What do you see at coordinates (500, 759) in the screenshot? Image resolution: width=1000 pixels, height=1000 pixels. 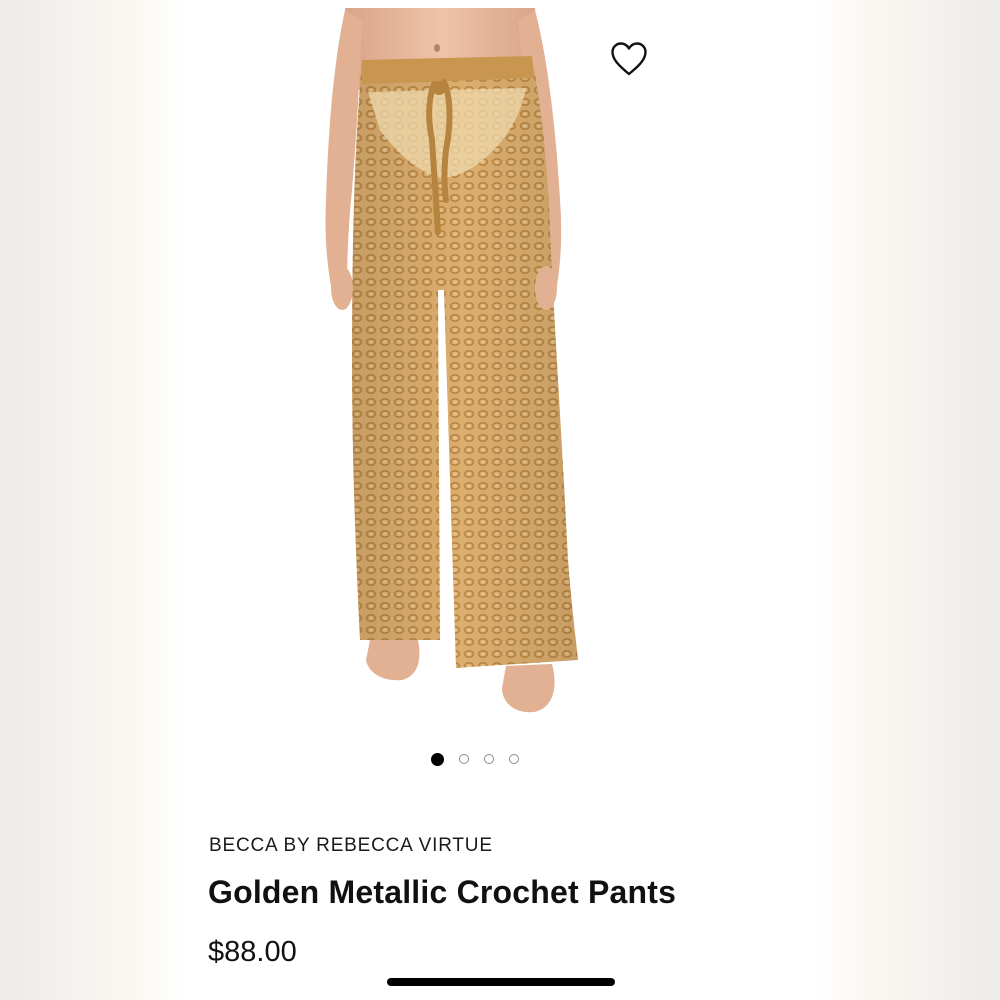 I see `image-carousel-indicator` at bounding box center [500, 759].